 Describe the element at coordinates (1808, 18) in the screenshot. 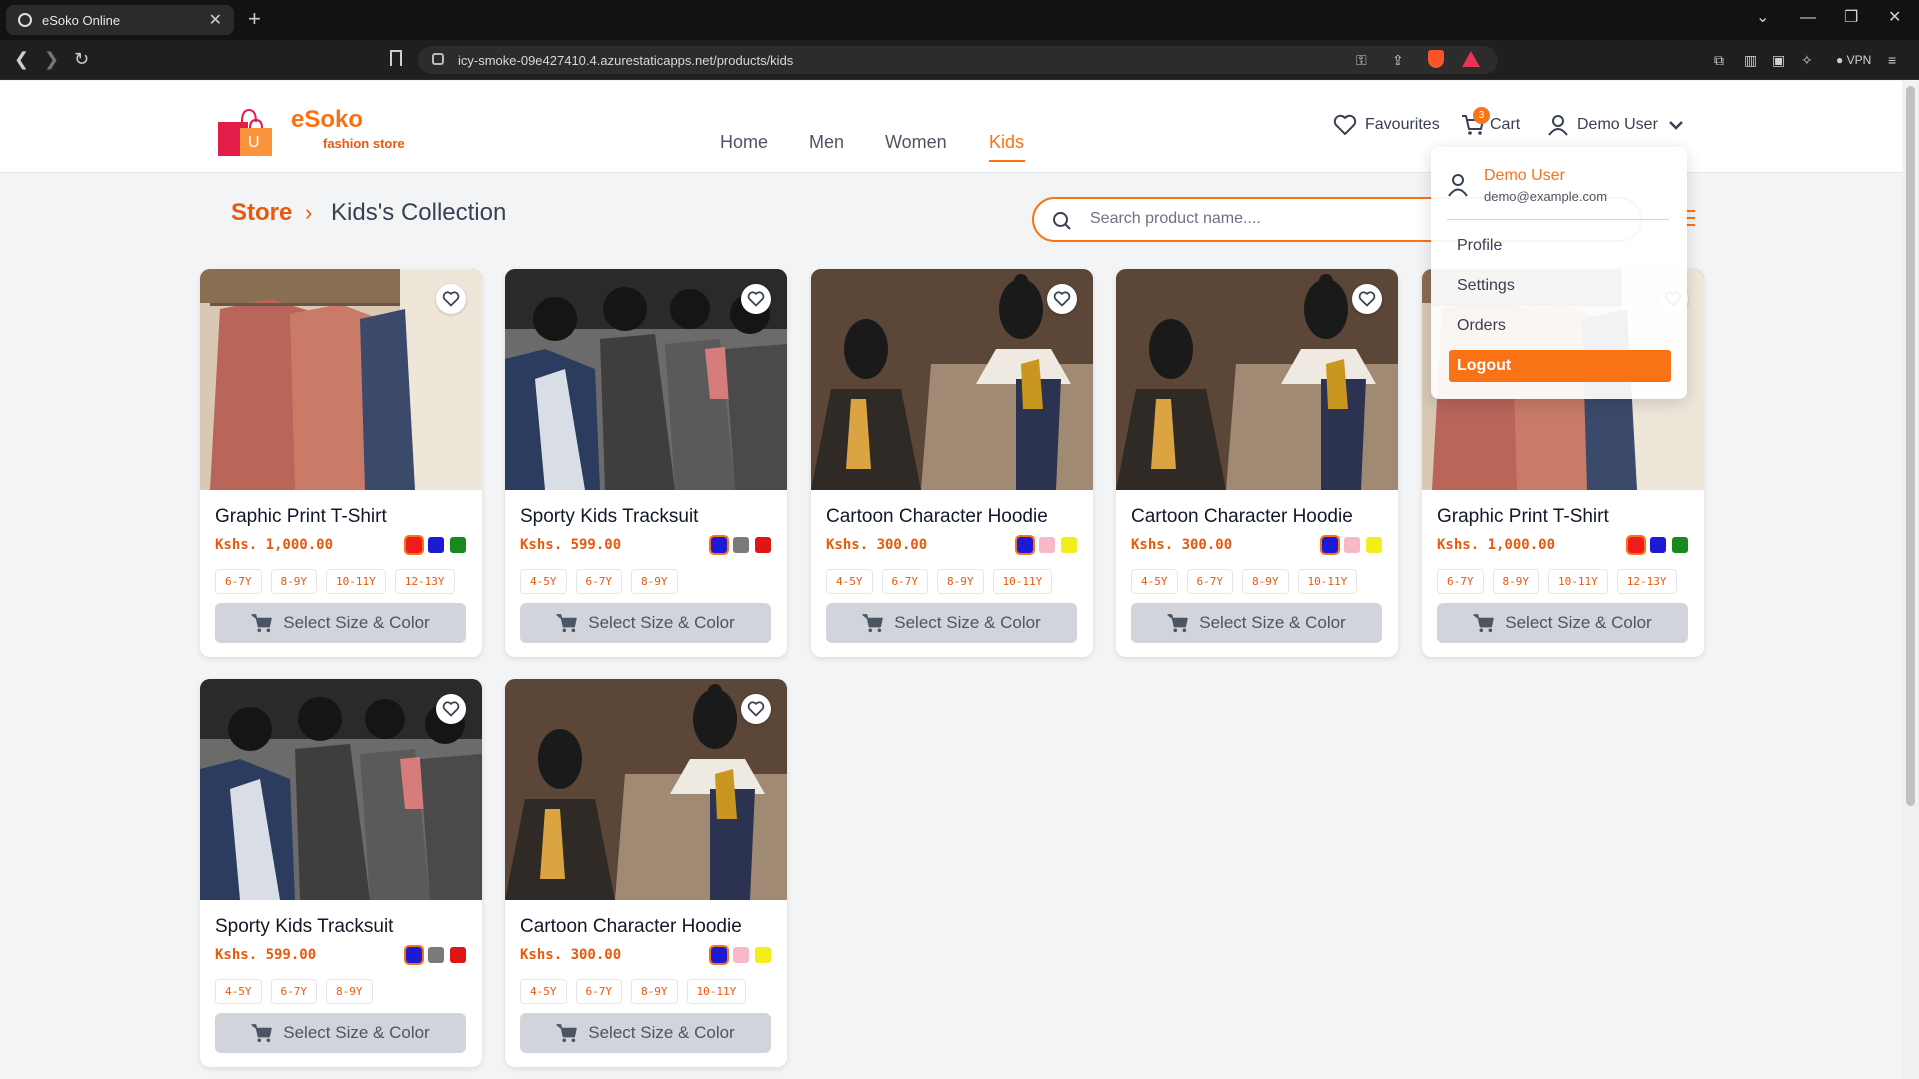

I see `minimize-icon: —` at that location.